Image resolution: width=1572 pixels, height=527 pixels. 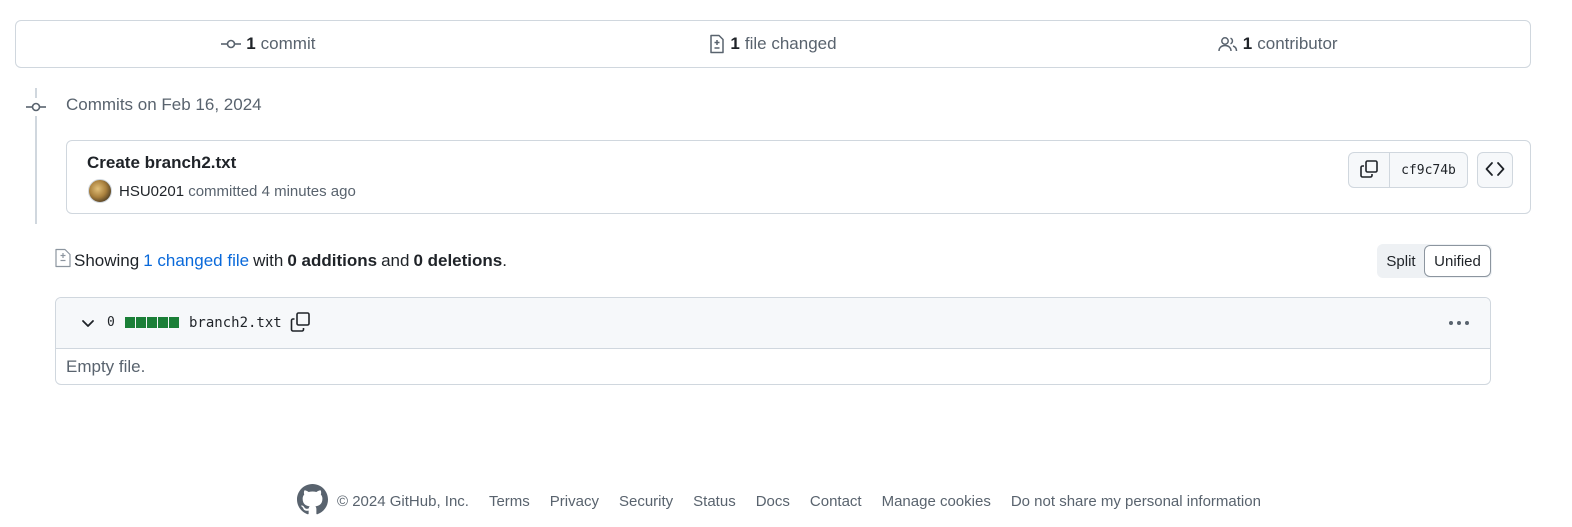 What do you see at coordinates (646, 501) in the screenshot?
I see `footer-link-security: Security` at bounding box center [646, 501].